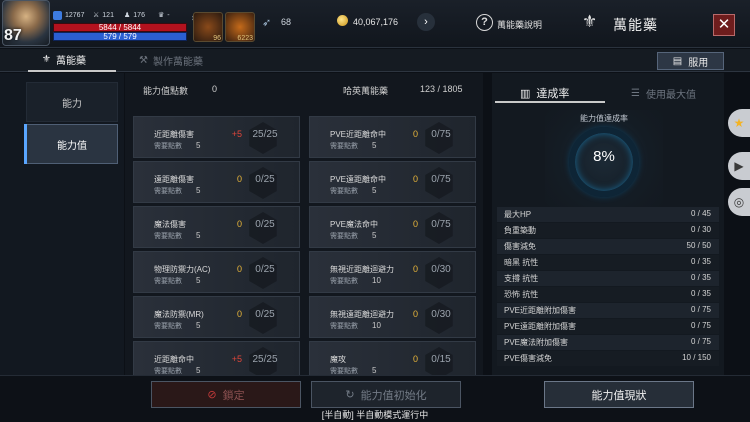 The height and width of the screenshot is (422, 750). I want to click on hp-bar: 5844 / 5844, so click(120, 27).